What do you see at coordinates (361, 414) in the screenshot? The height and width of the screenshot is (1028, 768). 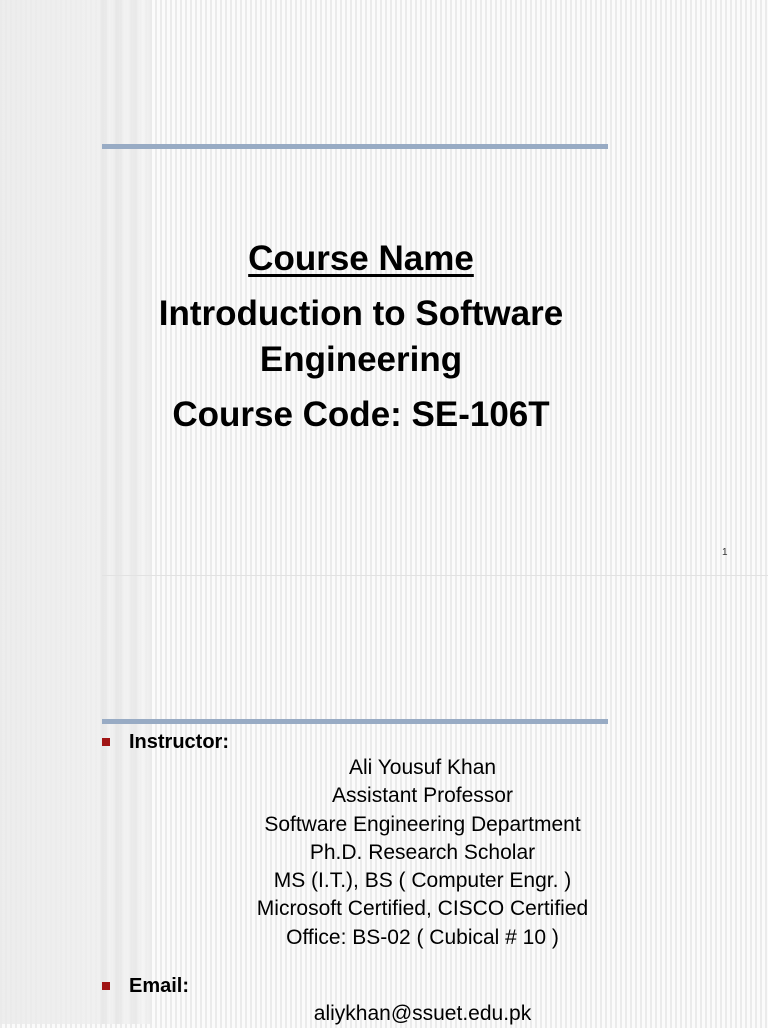 I see `course-code: Course Code: SE-106T` at bounding box center [361, 414].